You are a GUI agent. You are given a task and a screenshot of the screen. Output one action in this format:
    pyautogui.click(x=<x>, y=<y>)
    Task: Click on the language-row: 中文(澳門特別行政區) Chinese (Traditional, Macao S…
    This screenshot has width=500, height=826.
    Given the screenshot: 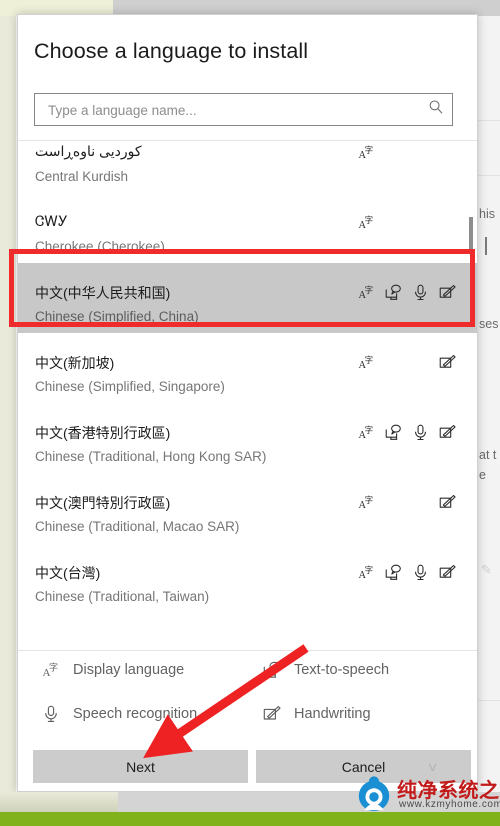 What is the action you would take?
    pyautogui.click(x=247, y=508)
    